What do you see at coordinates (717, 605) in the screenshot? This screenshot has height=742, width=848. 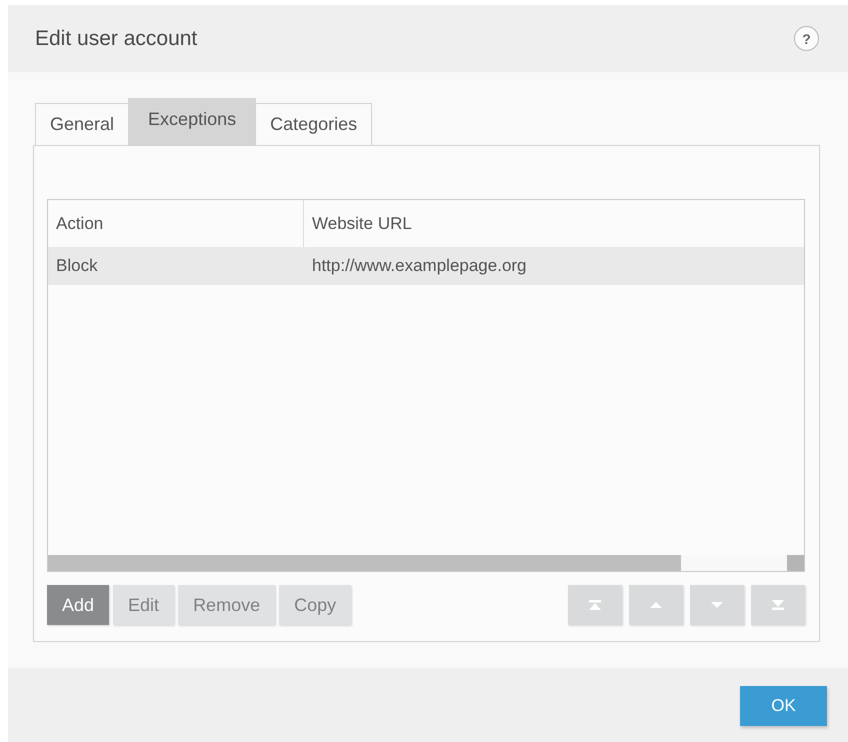 I see `down-triangle-icon` at bounding box center [717, 605].